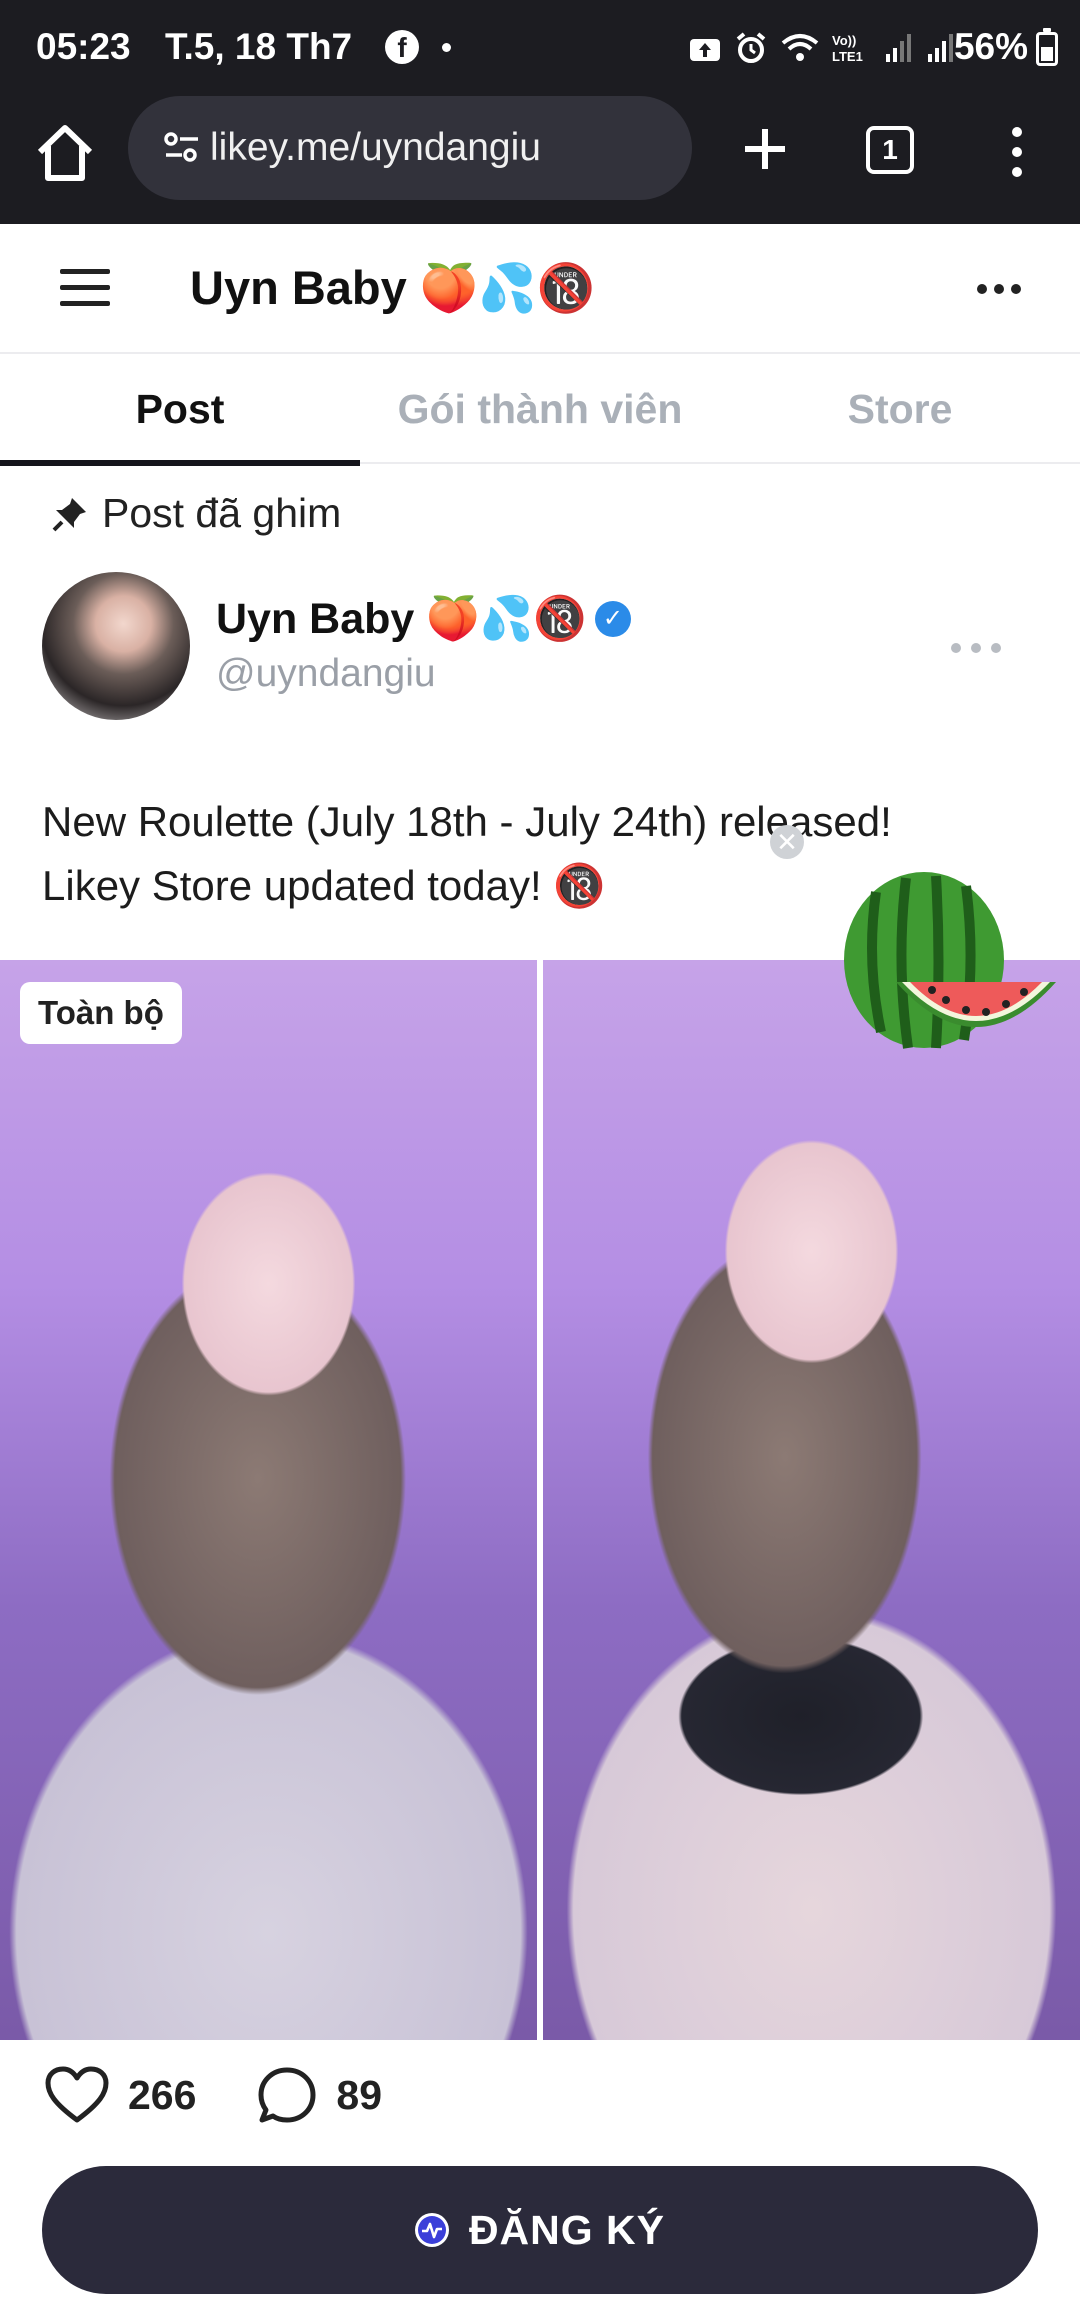 This screenshot has width=1080, height=2316. What do you see at coordinates (900, 409) in the screenshot?
I see `tab-store: Store` at bounding box center [900, 409].